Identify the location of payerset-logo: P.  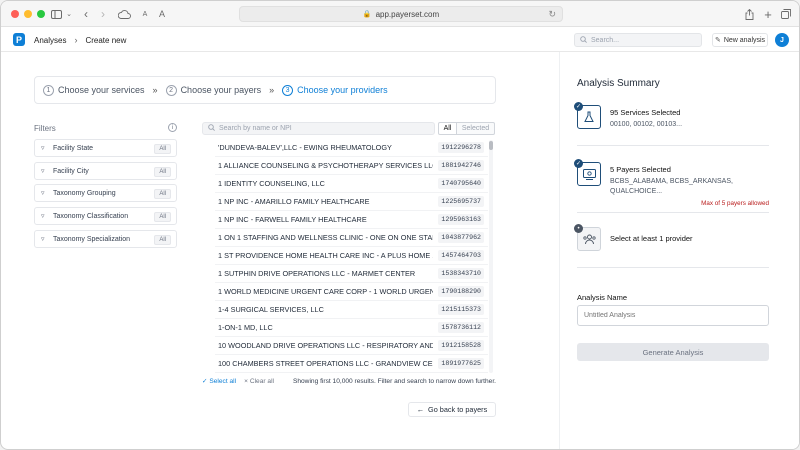
(19, 39).